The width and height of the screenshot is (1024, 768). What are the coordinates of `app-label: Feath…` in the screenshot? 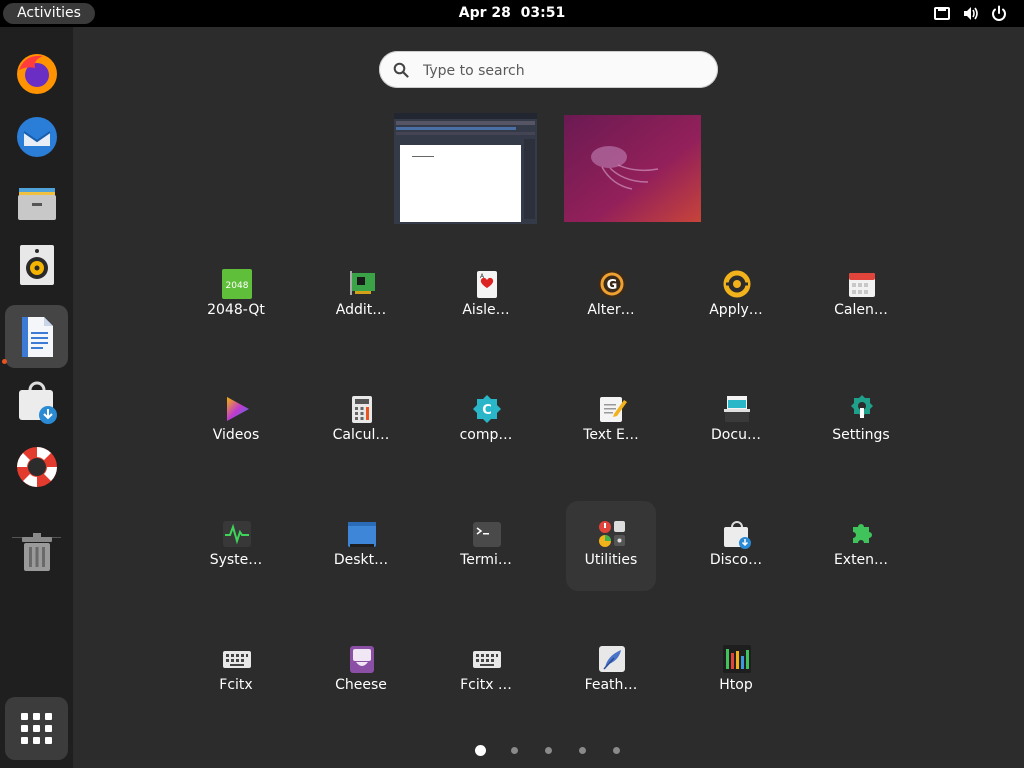 It's located at (611, 685).